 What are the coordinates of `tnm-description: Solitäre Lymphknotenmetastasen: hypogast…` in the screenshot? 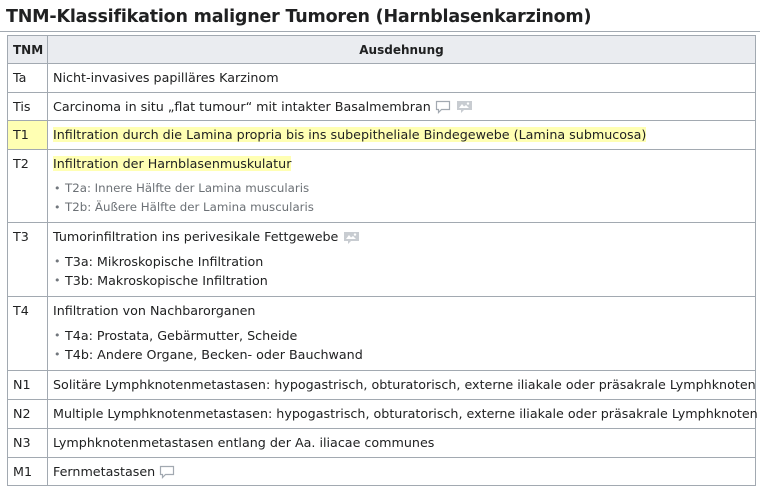 It's located at (401, 385).